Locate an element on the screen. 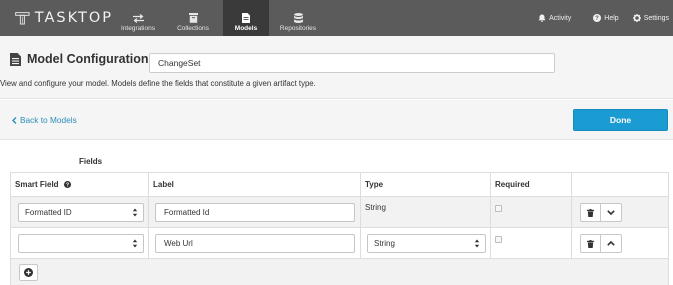  smart-field-cell is located at coordinates (79, 243).